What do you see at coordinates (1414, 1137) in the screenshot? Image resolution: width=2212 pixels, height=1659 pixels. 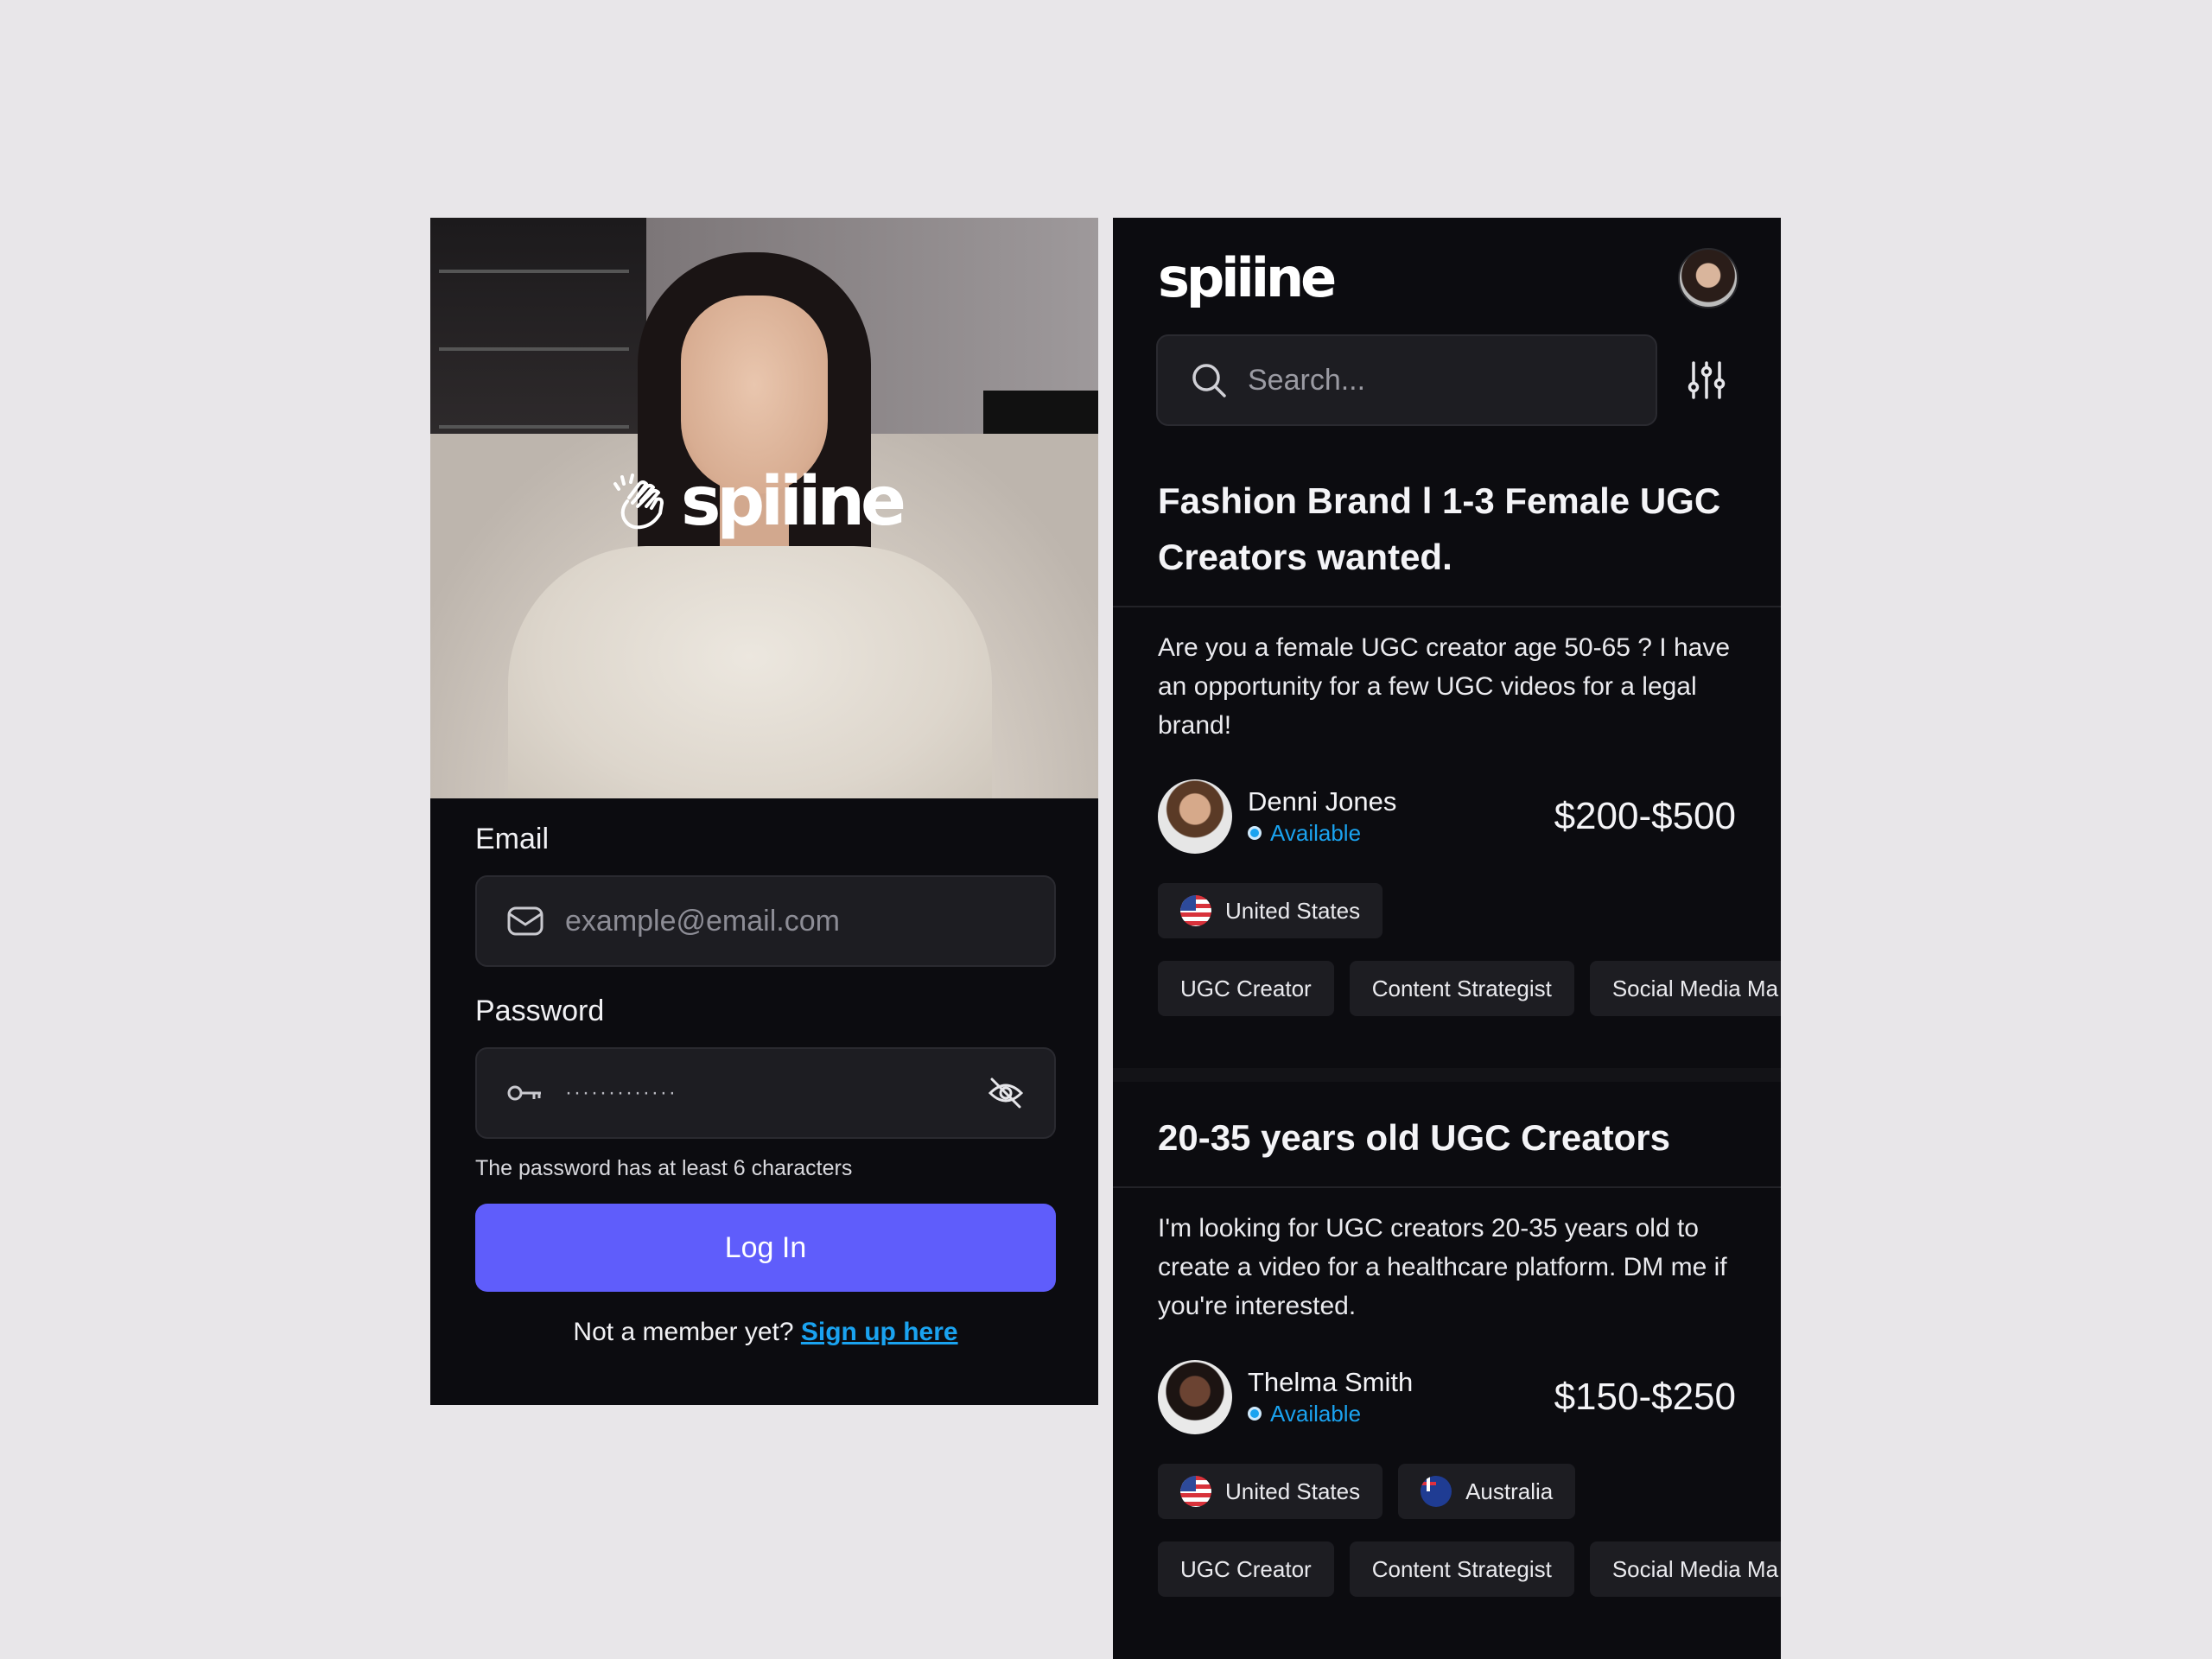 I see `post-title: 20-35 years old UGC Creators` at bounding box center [1414, 1137].